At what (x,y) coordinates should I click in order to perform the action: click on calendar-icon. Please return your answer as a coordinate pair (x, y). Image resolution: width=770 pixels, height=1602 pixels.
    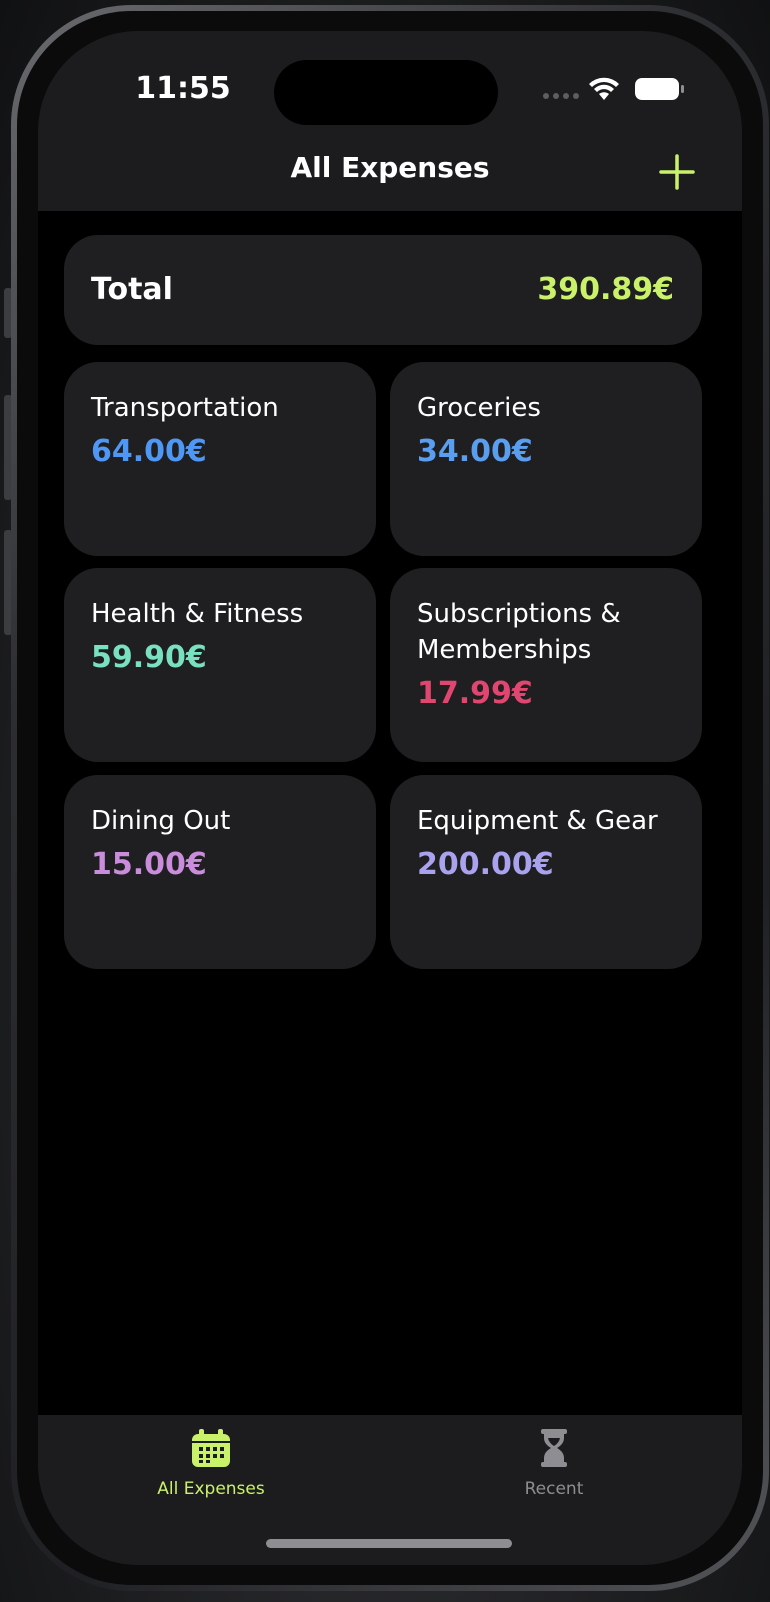
    Looking at the image, I should click on (211, 1448).